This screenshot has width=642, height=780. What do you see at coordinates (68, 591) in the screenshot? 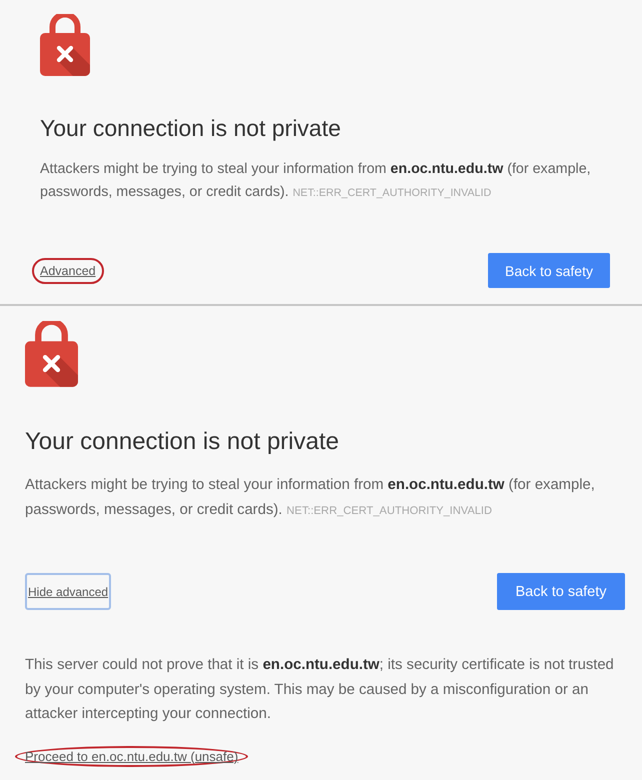
I see `advanced-toggle-button: Hide advanced` at bounding box center [68, 591].